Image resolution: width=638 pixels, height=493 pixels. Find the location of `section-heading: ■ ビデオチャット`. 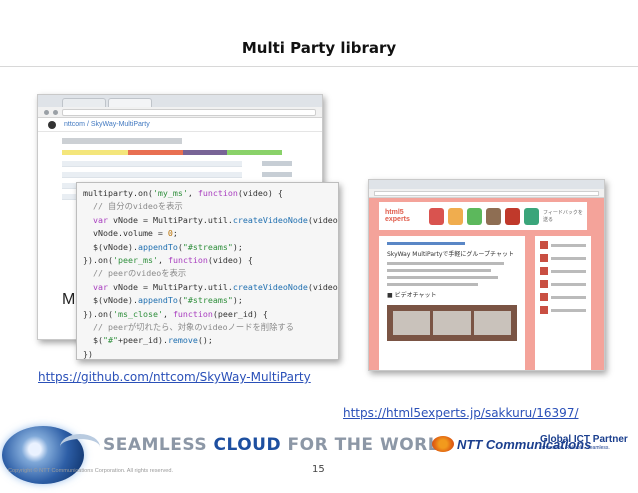

section-heading: ■ ビデオチャット is located at coordinates (412, 295).